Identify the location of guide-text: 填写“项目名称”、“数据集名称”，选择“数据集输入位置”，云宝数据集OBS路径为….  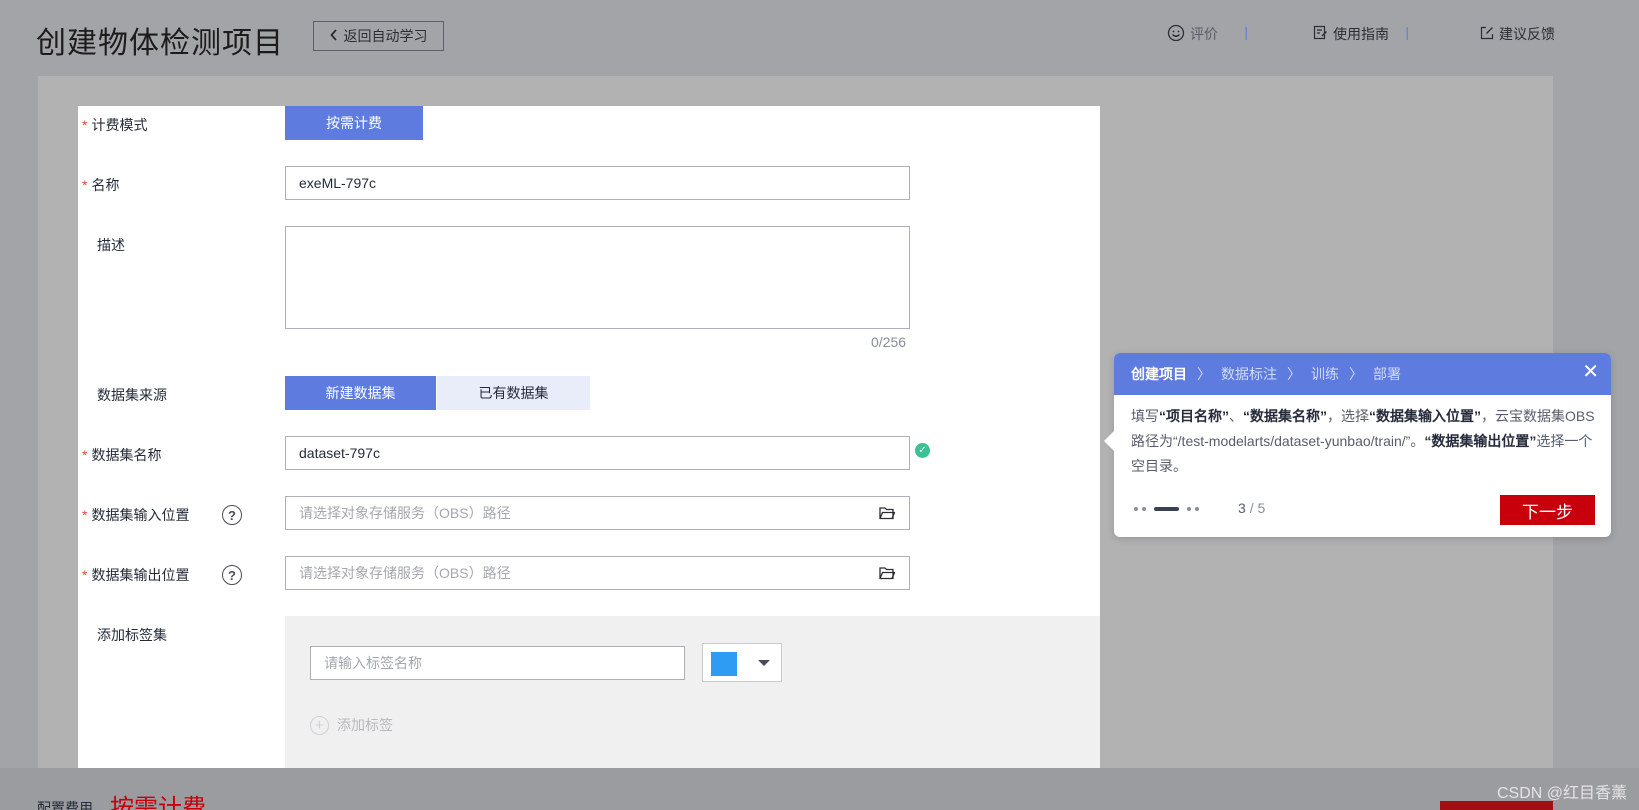
(1363, 441).